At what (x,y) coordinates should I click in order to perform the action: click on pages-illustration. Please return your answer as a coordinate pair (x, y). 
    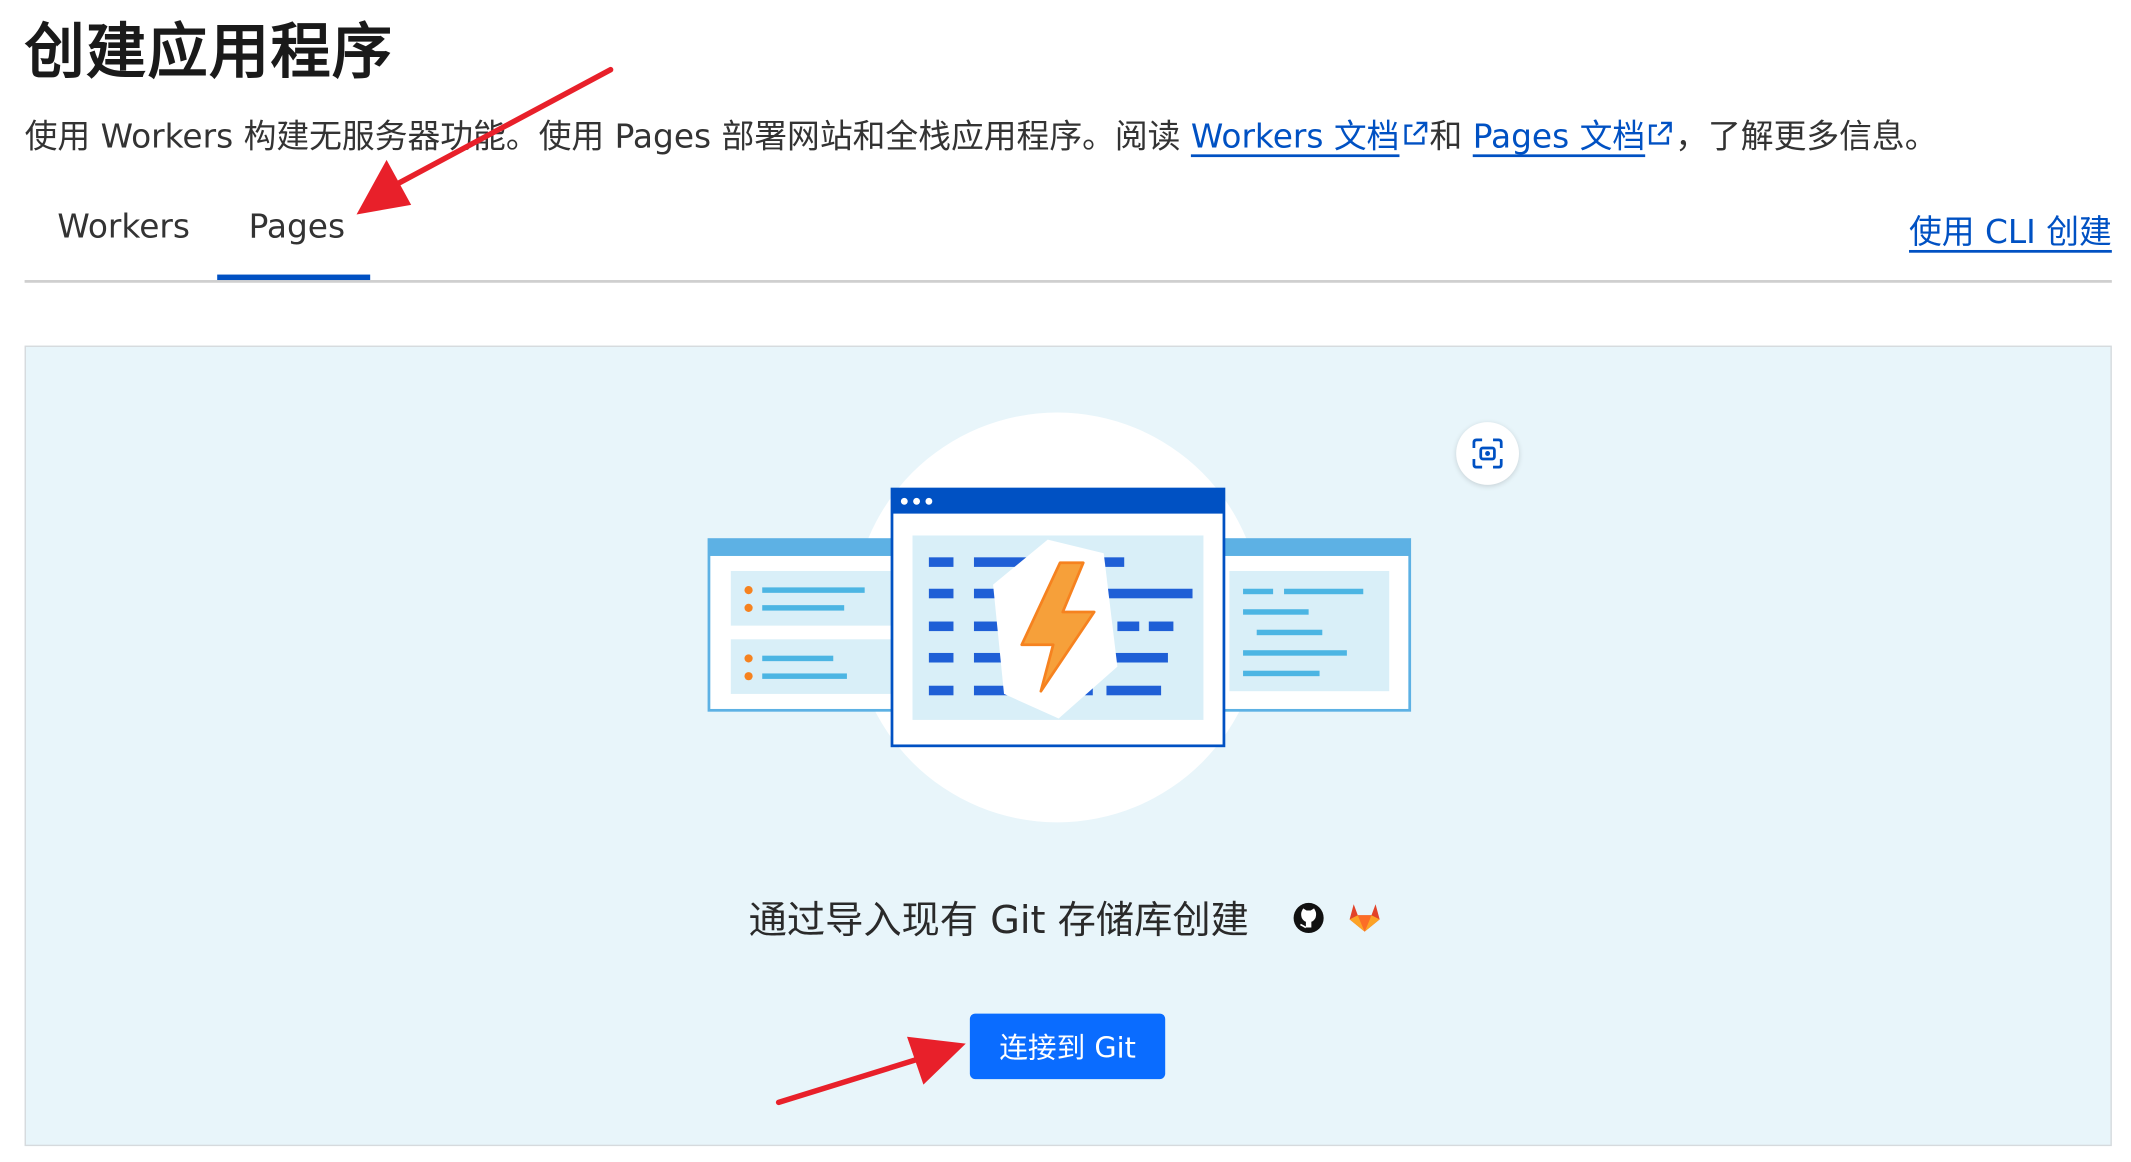
    Looking at the image, I should click on (1059, 617).